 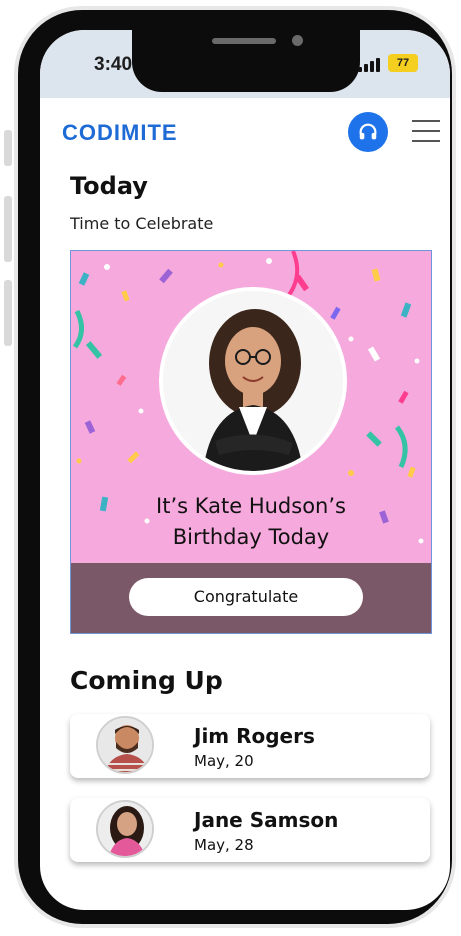 What do you see at coordinates (113, 64) in the screenshot?
I see `status-time: 3:40` at bounding box center [113, 64].